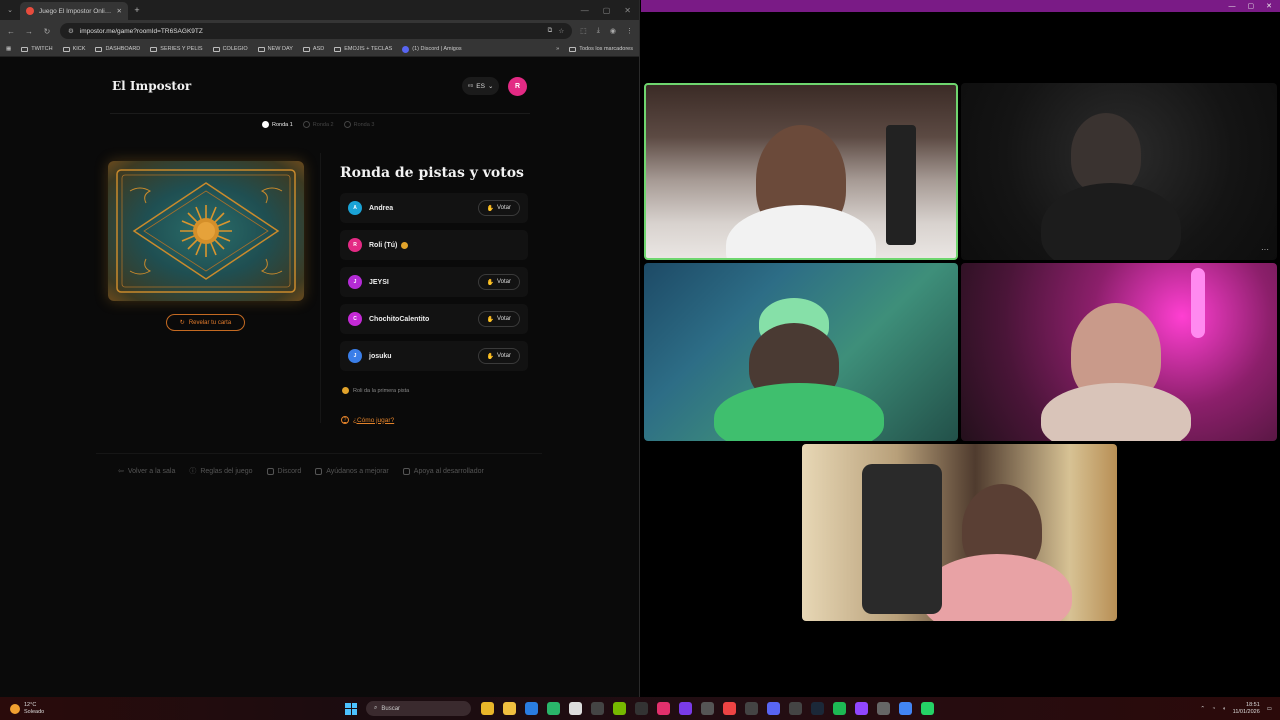  I want to click on tiktok-icon, so click(729, 708).